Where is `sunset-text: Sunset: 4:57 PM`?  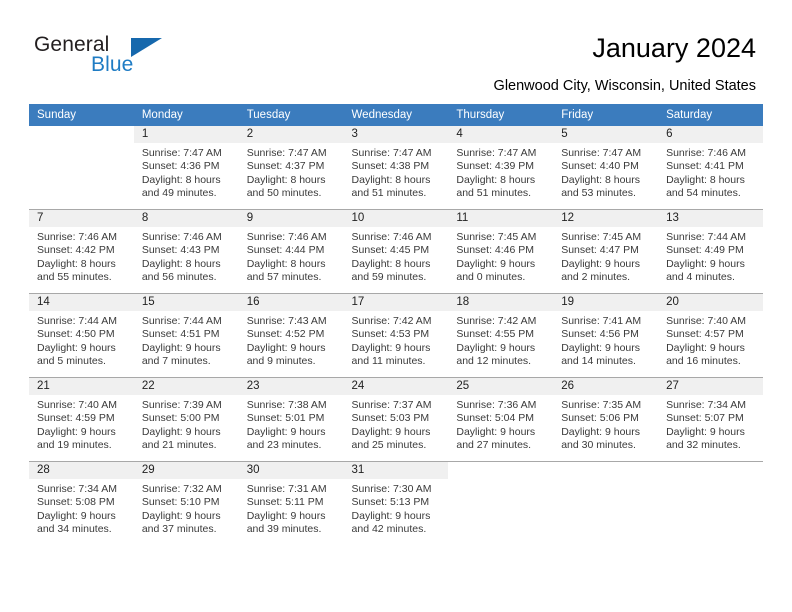
sunset-text: Sunset: 4:57 PM is located at coordinates (705, 334).